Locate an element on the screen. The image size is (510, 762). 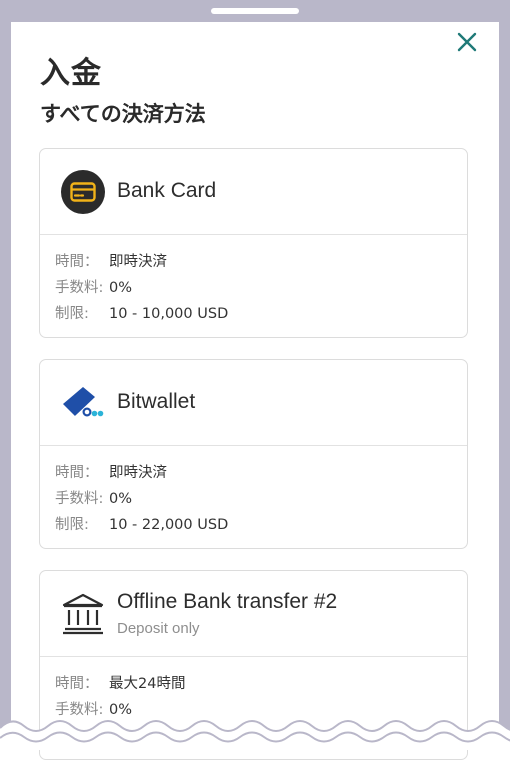
sheet-drag-handle is located at coordinates (255, 11).